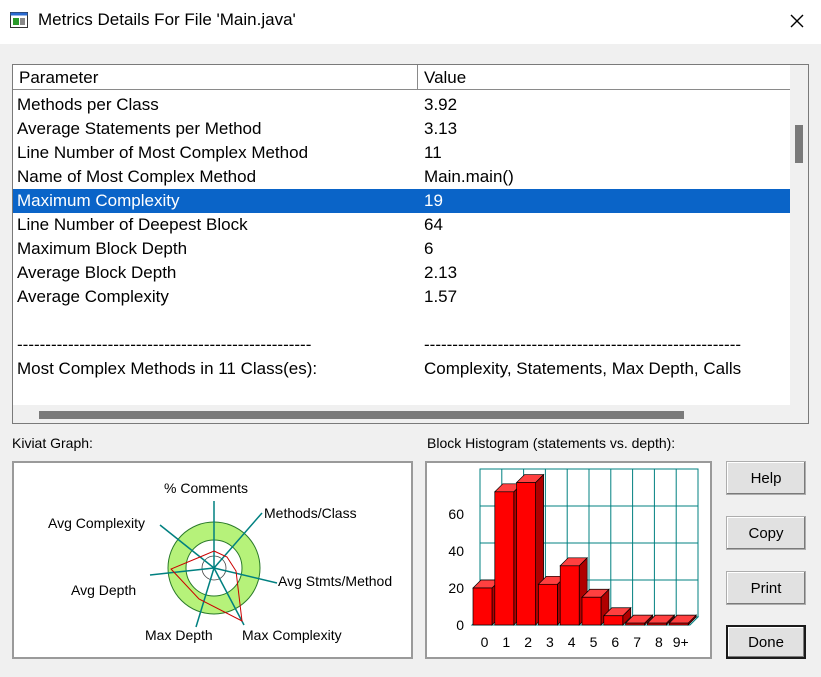 The height and width of the screenshot is (677, 821). I want to click on histogram-panel: 0 20 40 60 0 1 2 3 4 5 6 7 8 9+, so click(568, 560).